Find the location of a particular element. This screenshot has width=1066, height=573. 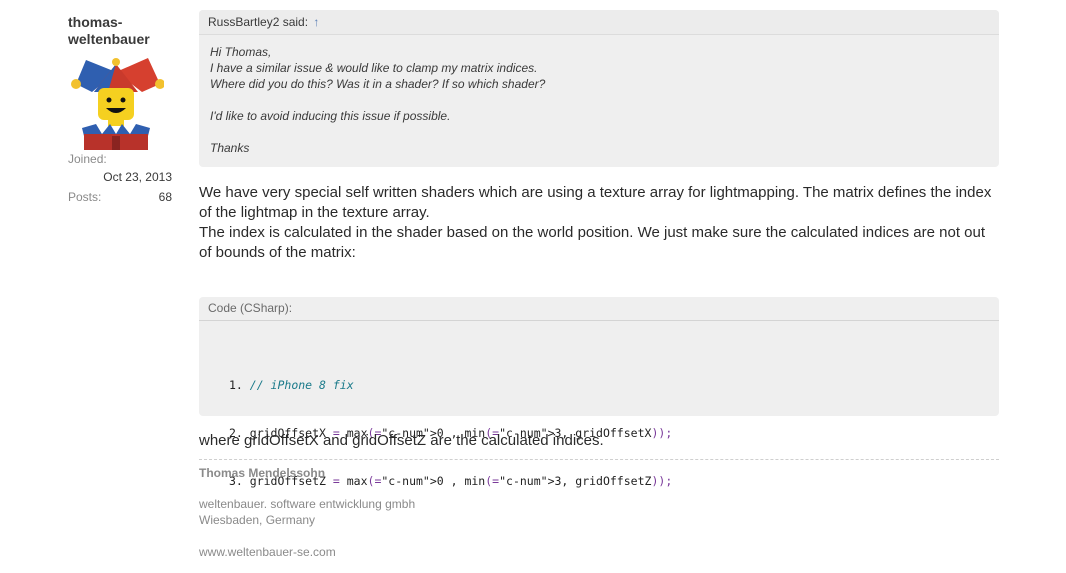

author-username: thomas- weltenbauer is located at coordinates (123, 31).